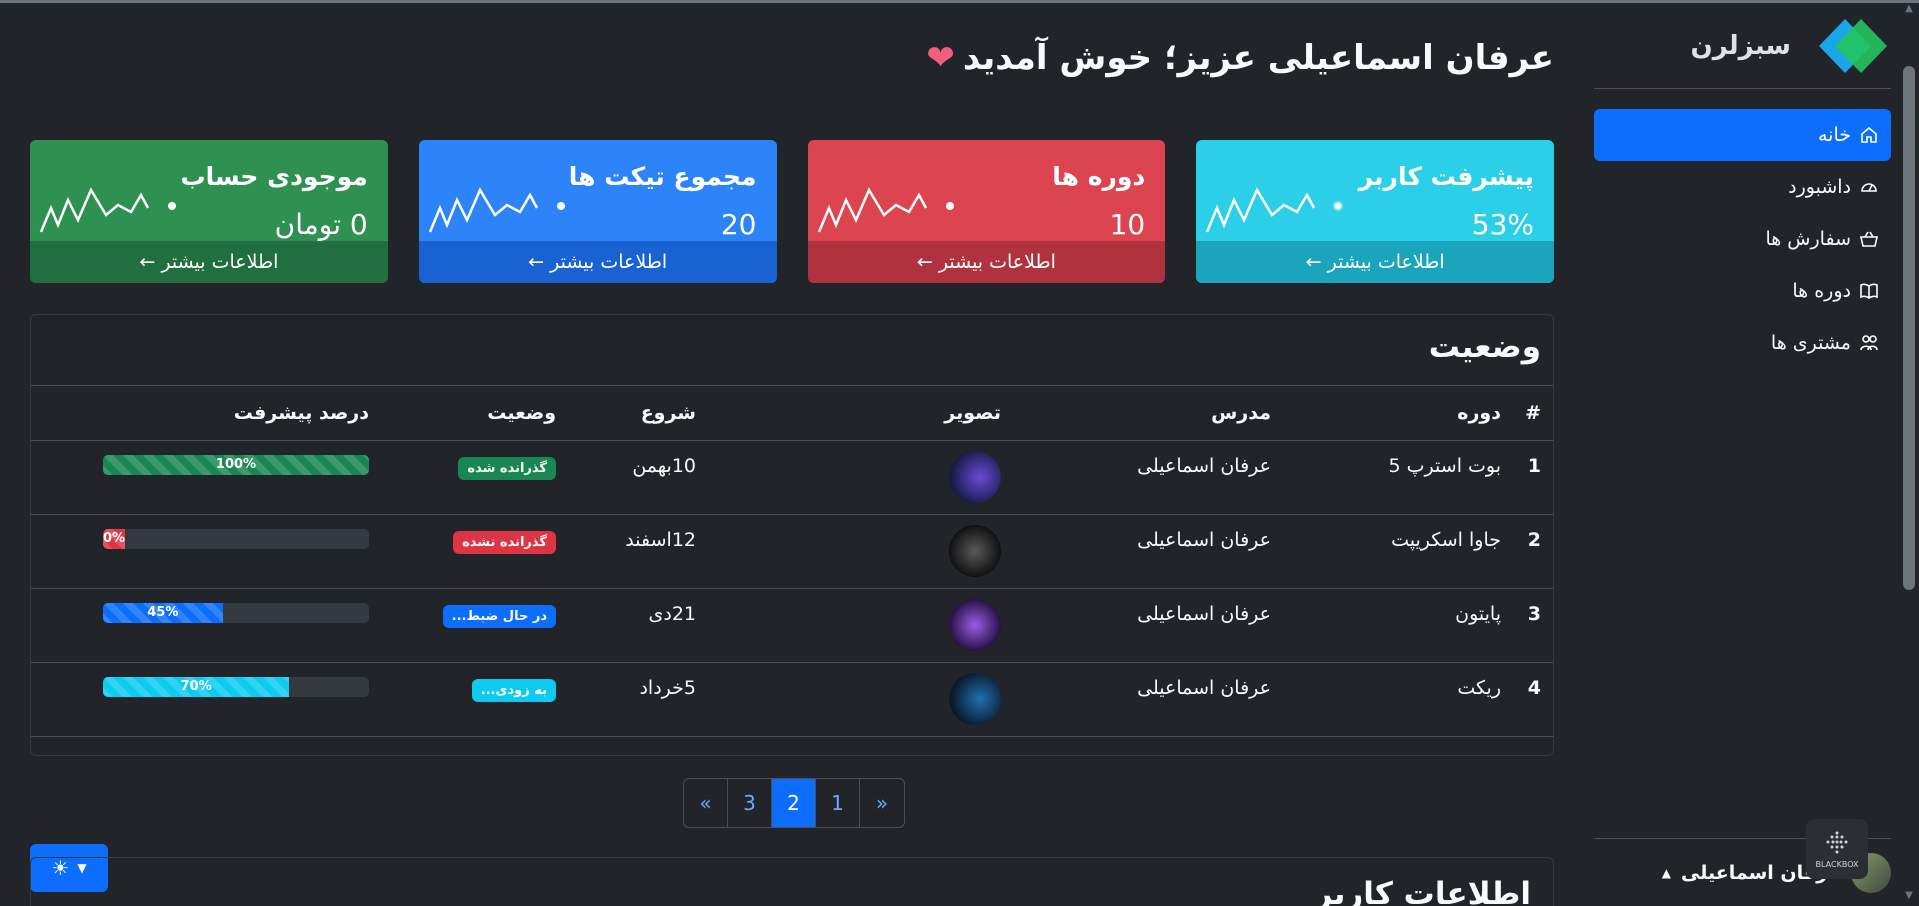 This screenshot has width=1919, height=906. Describe the element at coordinates (163, 612) in the screenshot. I see `progress-fill: 45%` at that location.